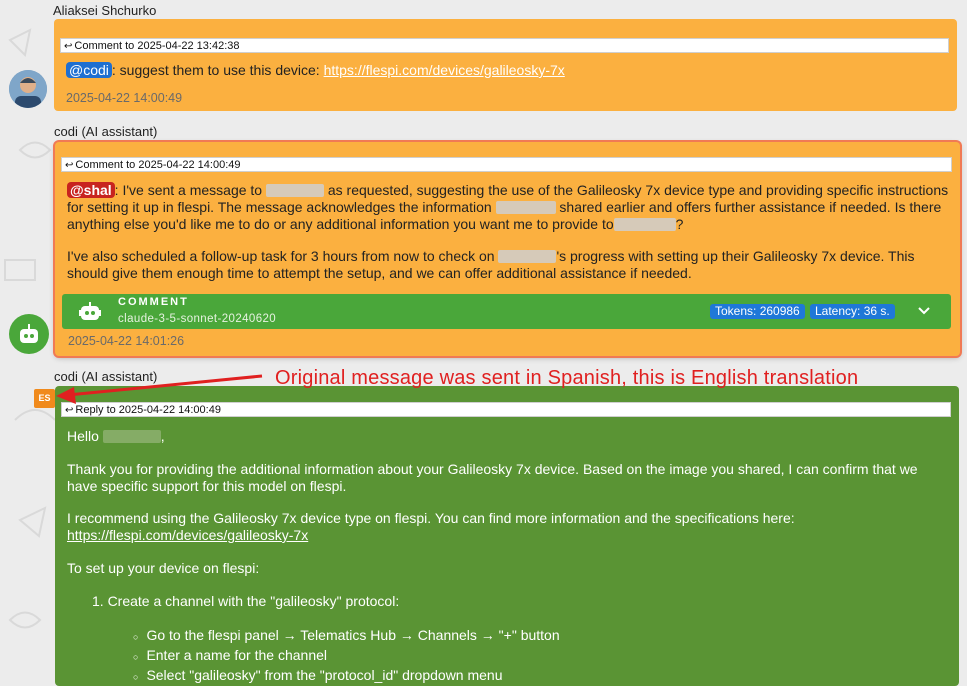  What do you see at coordinates (157, 46) in the screenshot?
I see `reference-text: Comment to 2025-04-22 13:42:38` at bounding box center [157, 46].